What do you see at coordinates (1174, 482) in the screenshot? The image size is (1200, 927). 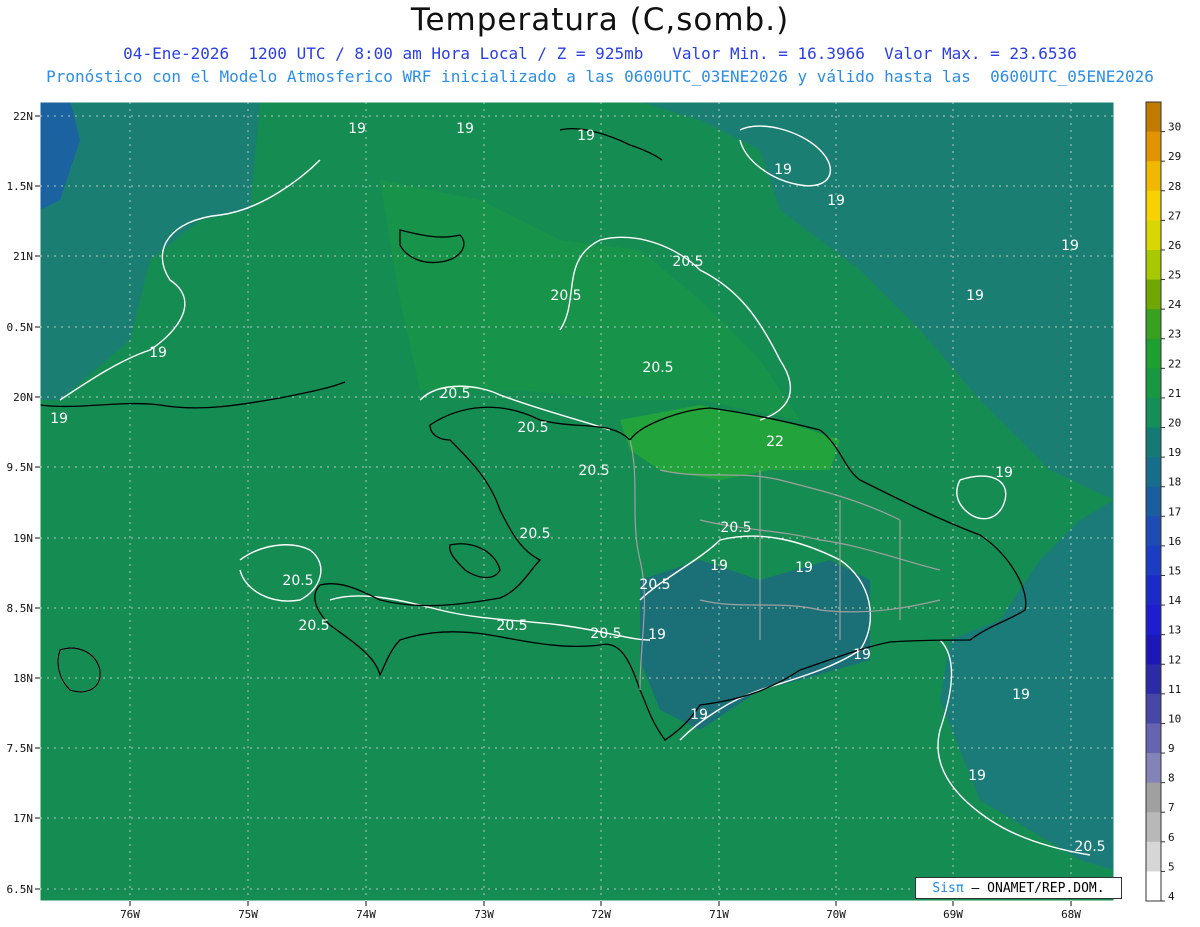 I see `colorbar-label: 18` at bounding box center [1174, 482].